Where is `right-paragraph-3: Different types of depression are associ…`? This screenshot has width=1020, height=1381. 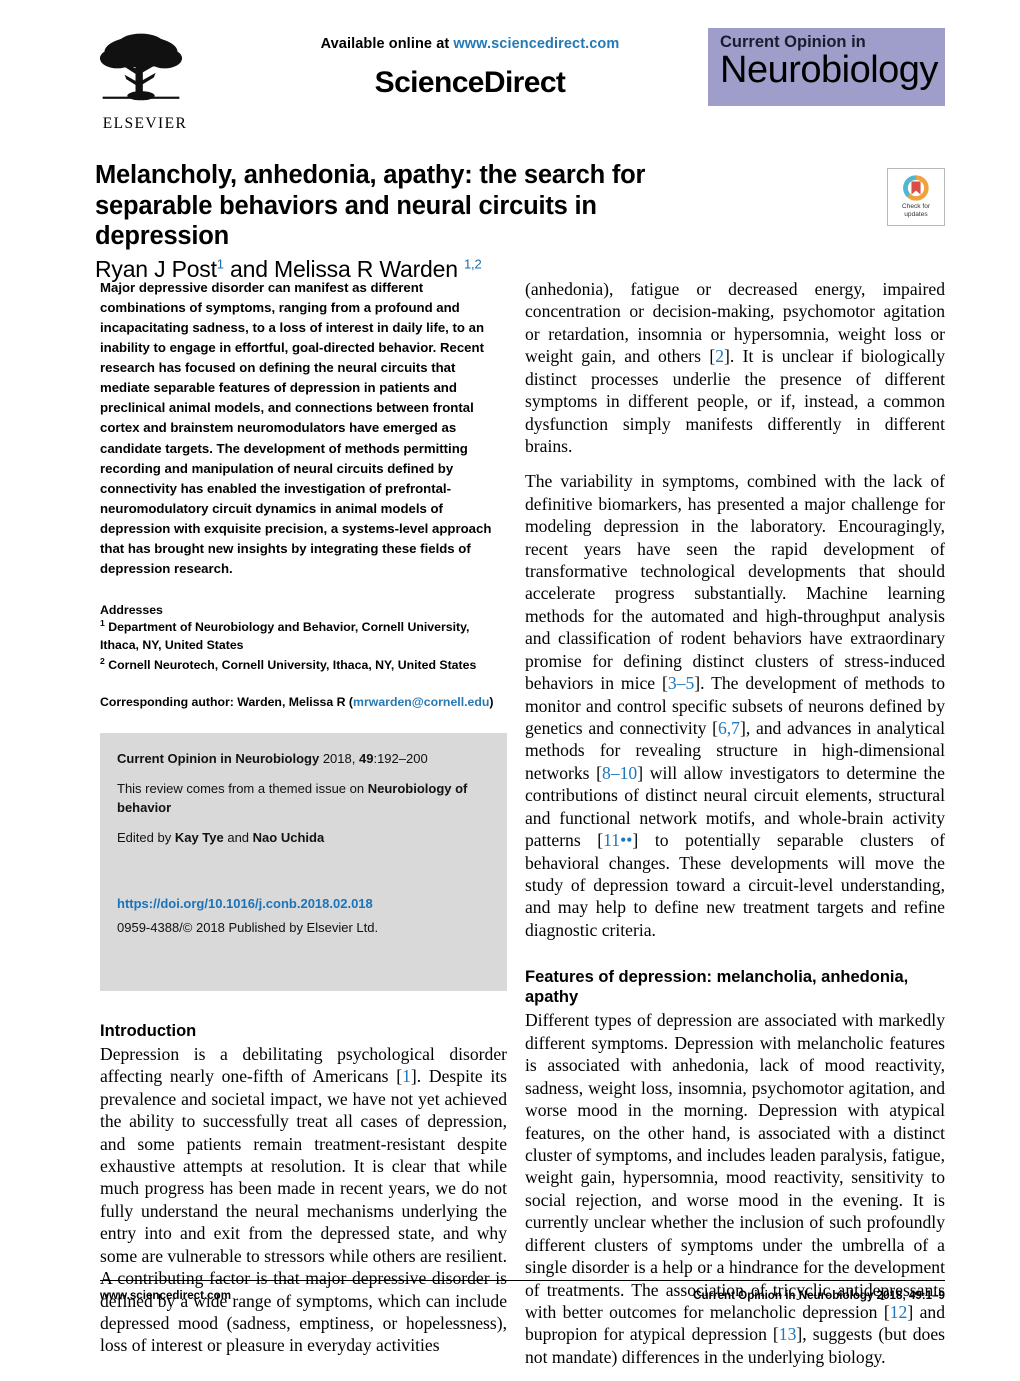 right-paragraph-3: Different types of depression are associ… is located at coordinates (735, 1188).